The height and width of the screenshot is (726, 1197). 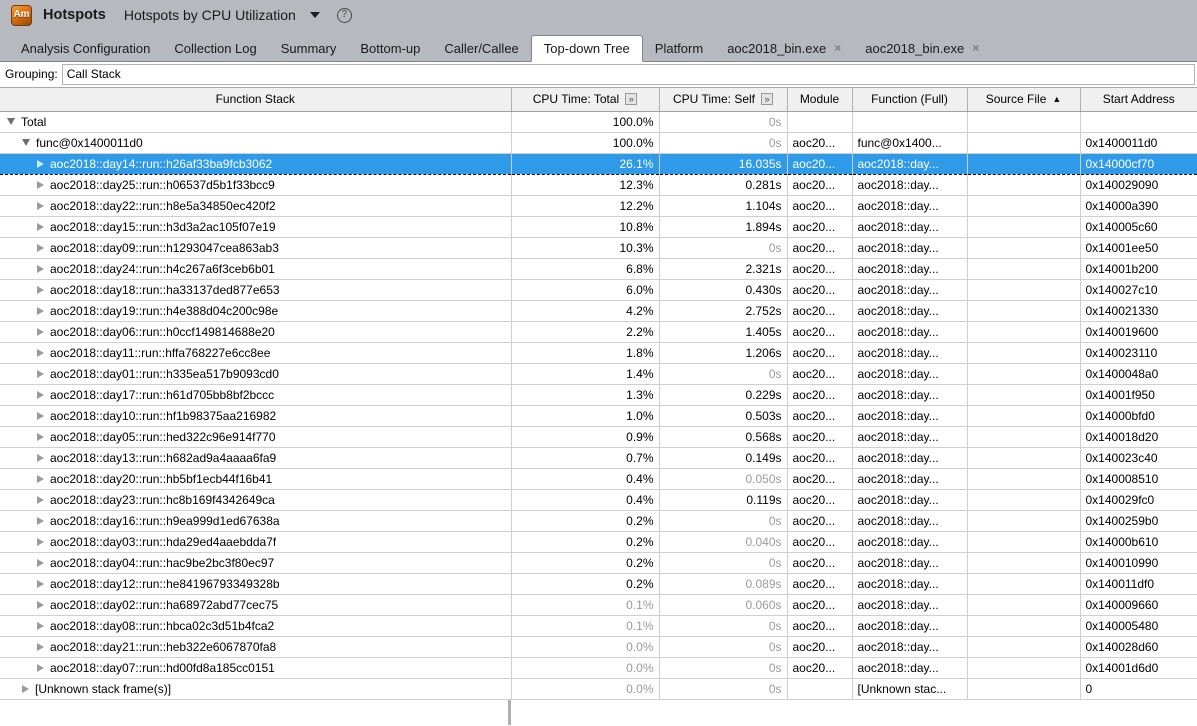 I want to click on cell-function-stack: func@0x1400011d0, so click(x=256, y=143).